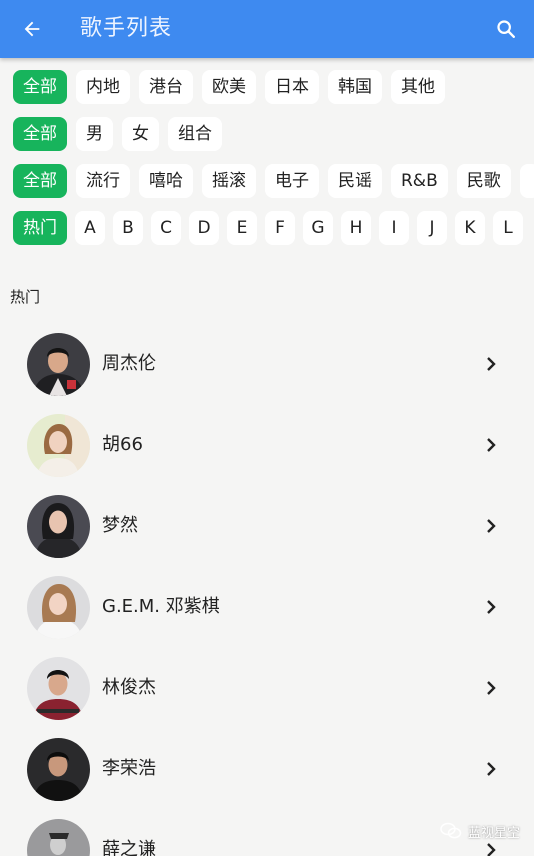 Image resolution: width=534 pixels, height=856 pixels. I want to click on index-chip-hot: 热门, so click(40, 228).